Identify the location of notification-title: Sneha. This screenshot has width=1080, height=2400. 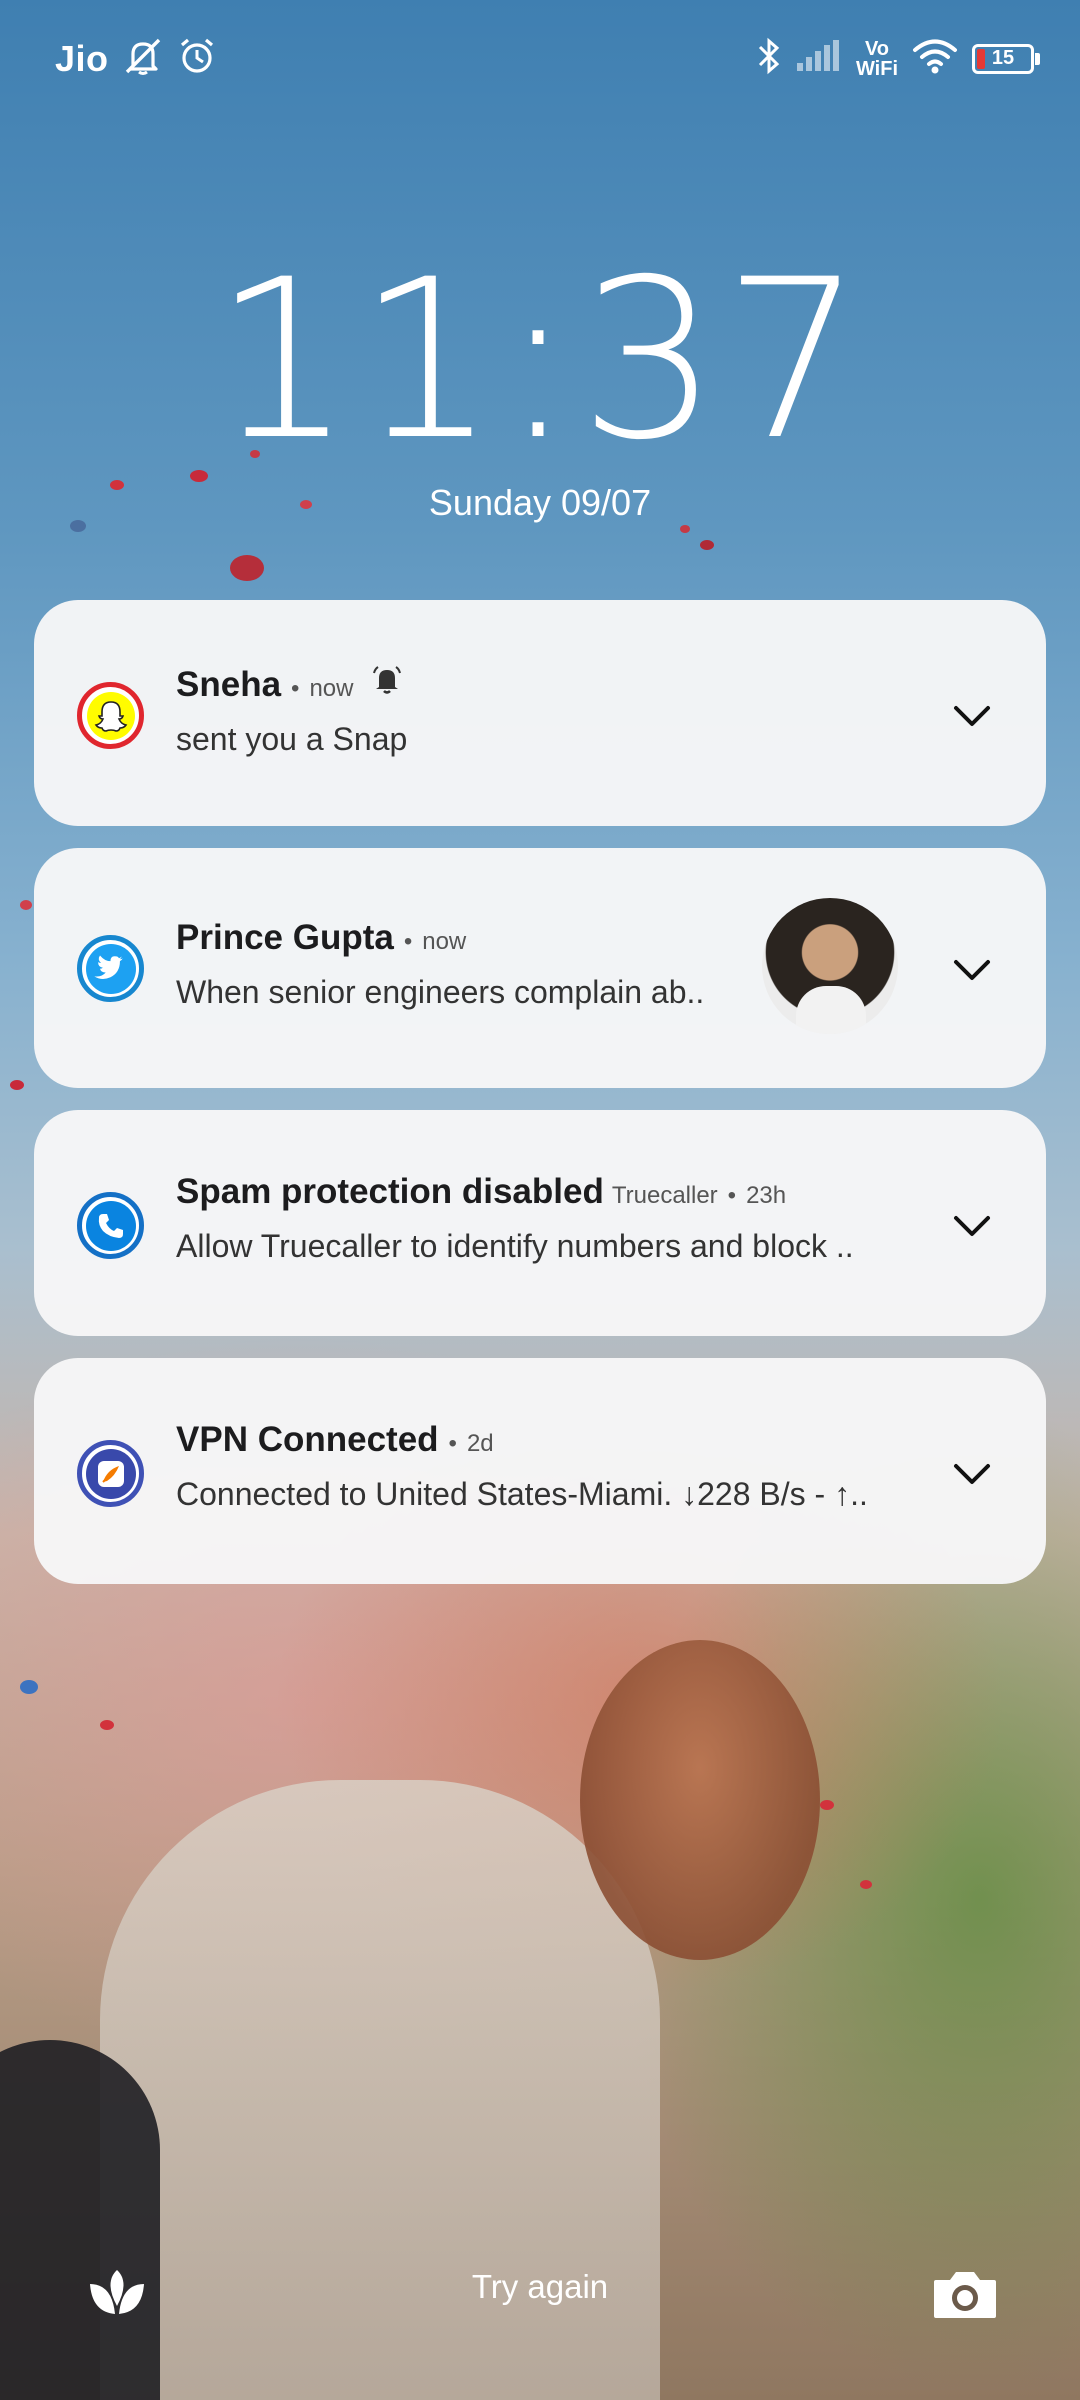
(229, 684).